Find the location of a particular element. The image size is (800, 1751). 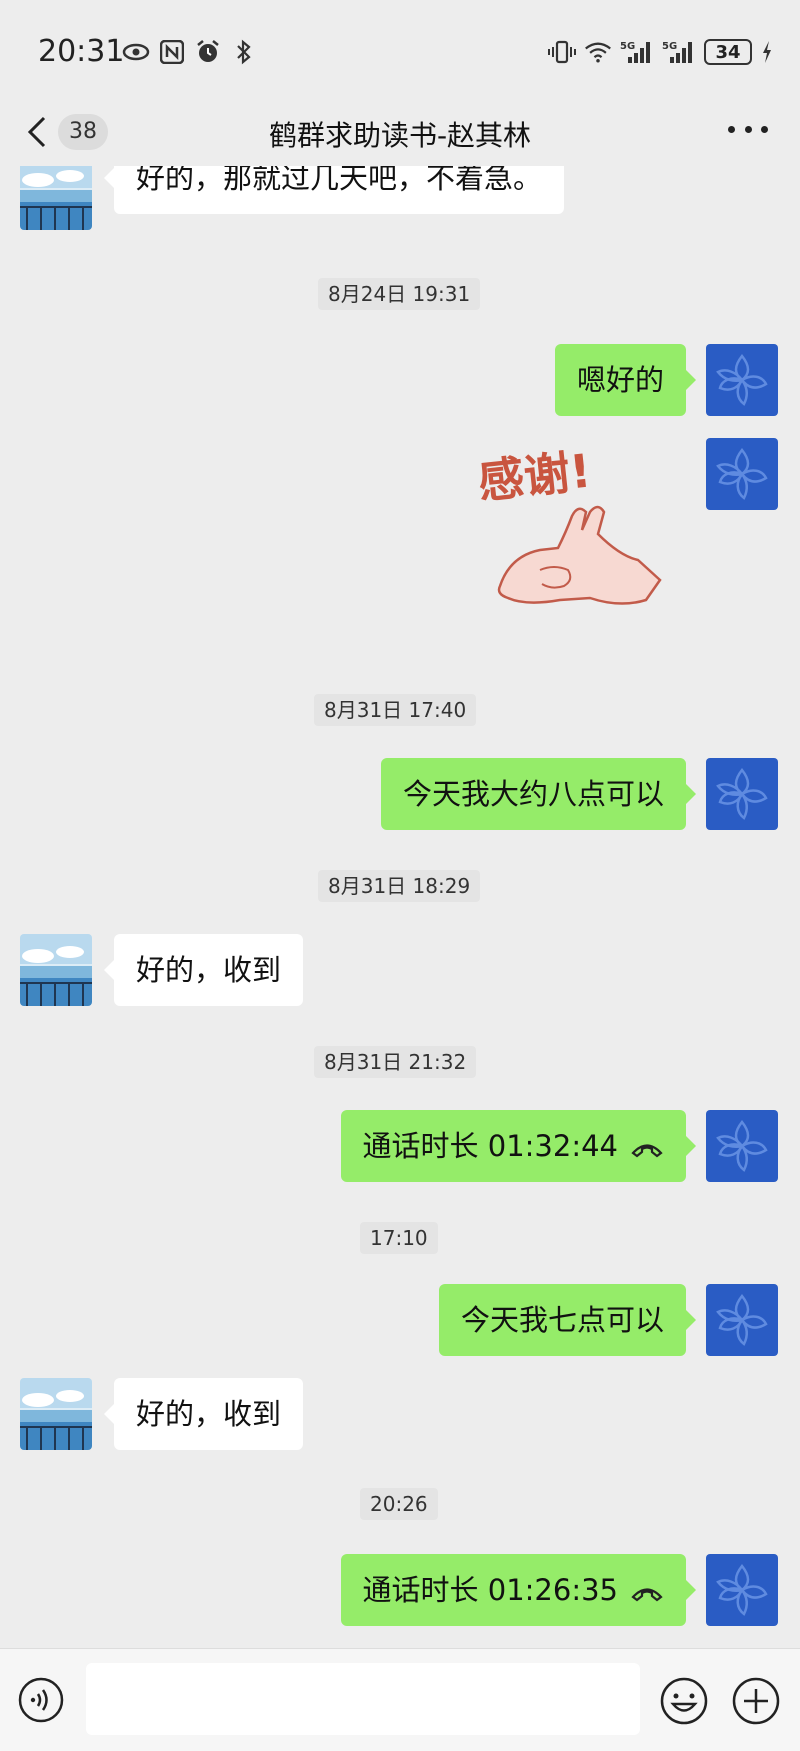

voice-icon is located at coordinates (41, 1700).